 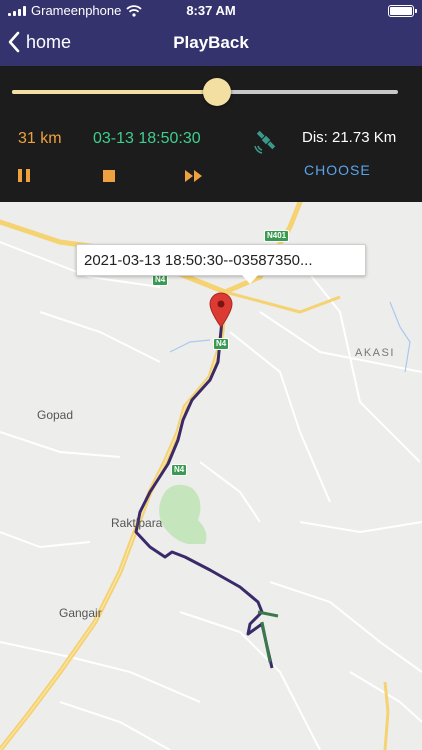 What do you see at coordinates (179, 470) in the screenshot?
I see `road-shield-n4-low: N4` at bounding box center [179, 470].